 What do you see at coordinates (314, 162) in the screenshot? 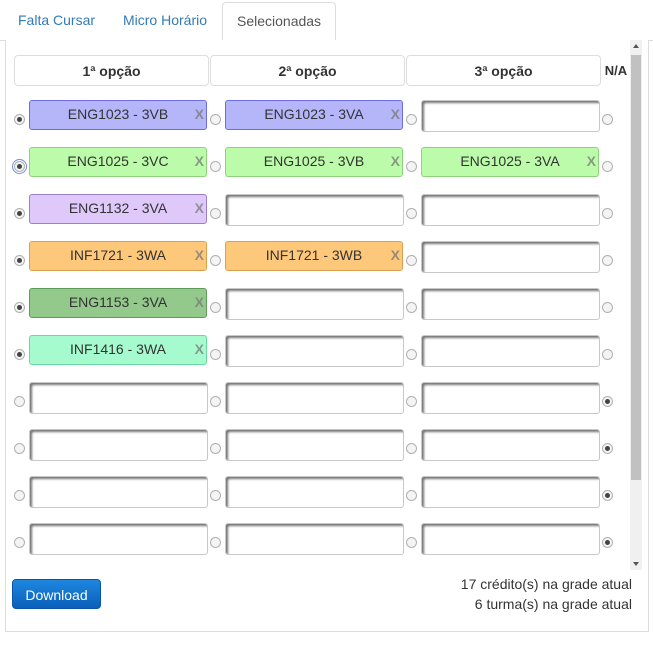
I see `class-chip: ENG1025 - 3VB X` at bounding box center [314, 162].